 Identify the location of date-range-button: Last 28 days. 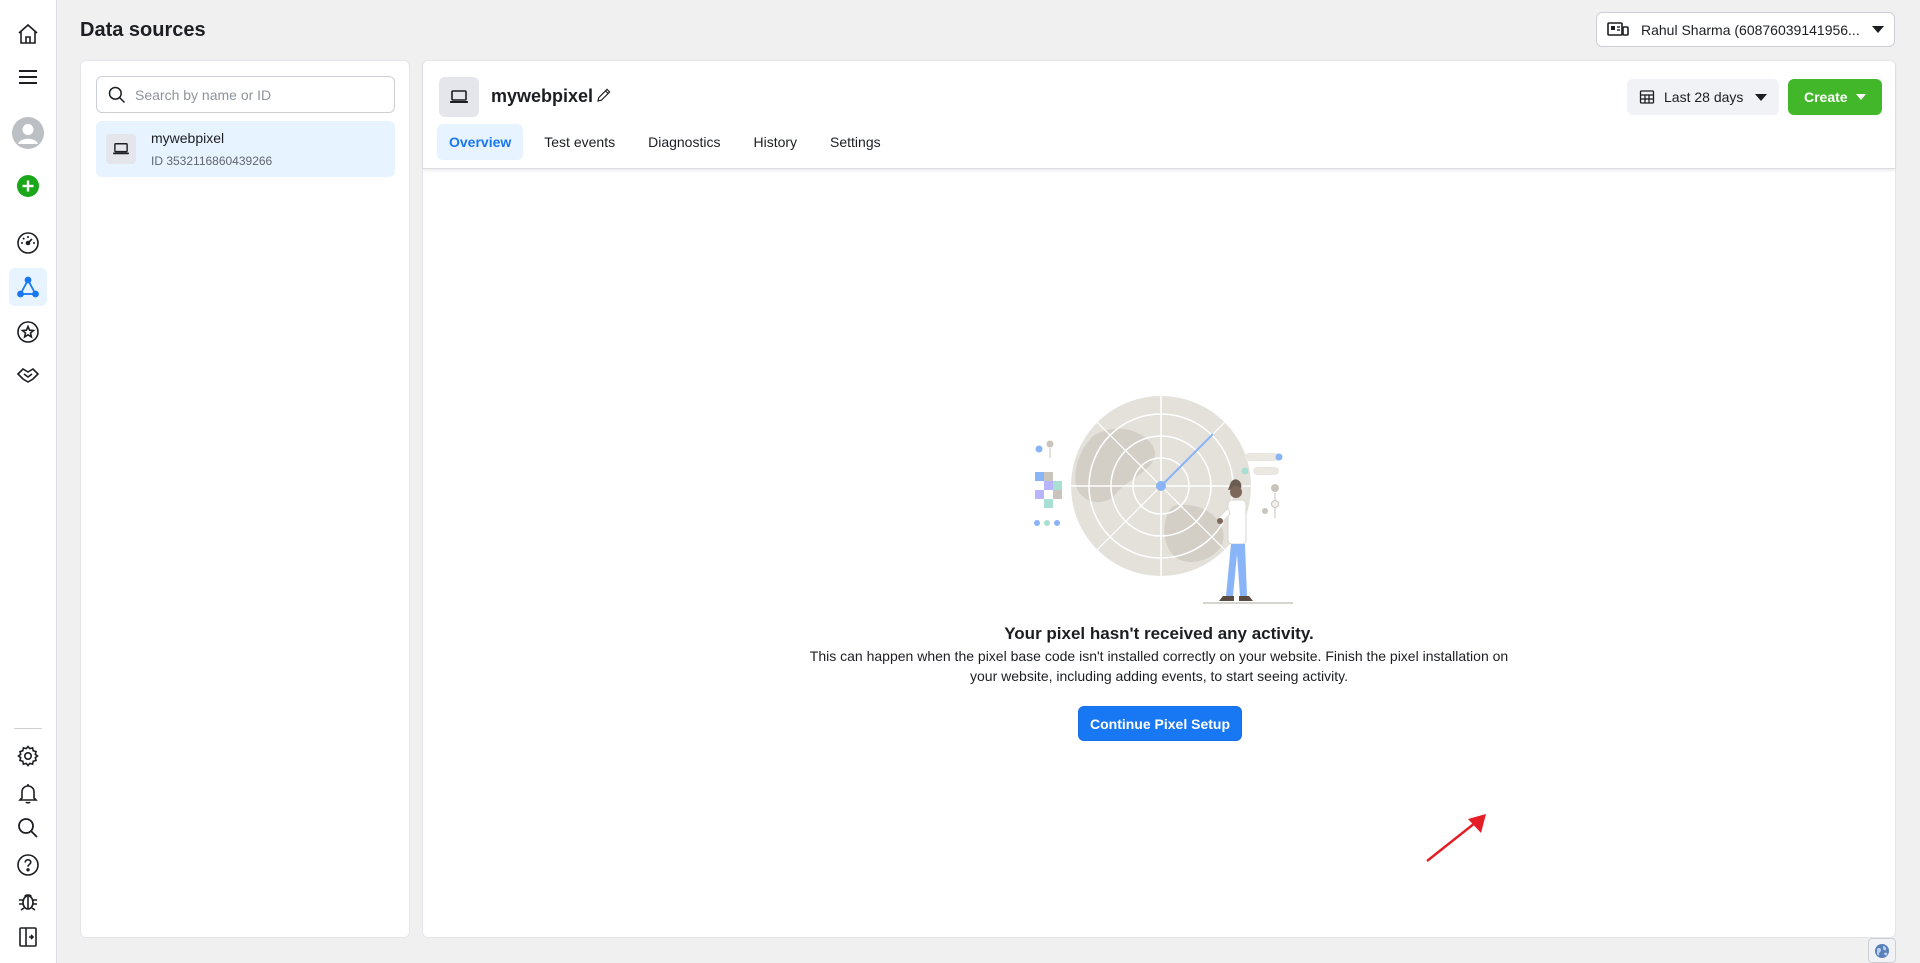
(1703, 97).